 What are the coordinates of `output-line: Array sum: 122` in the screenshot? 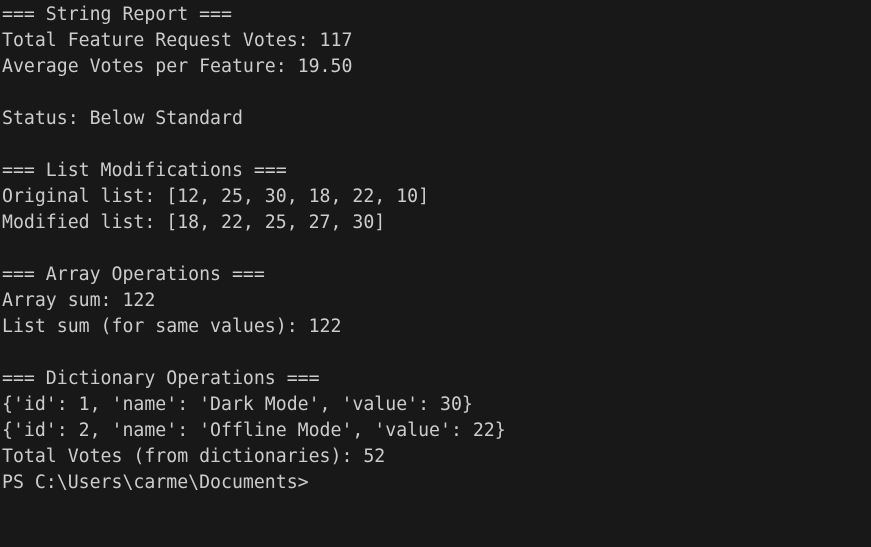 It's located at (79, 300).